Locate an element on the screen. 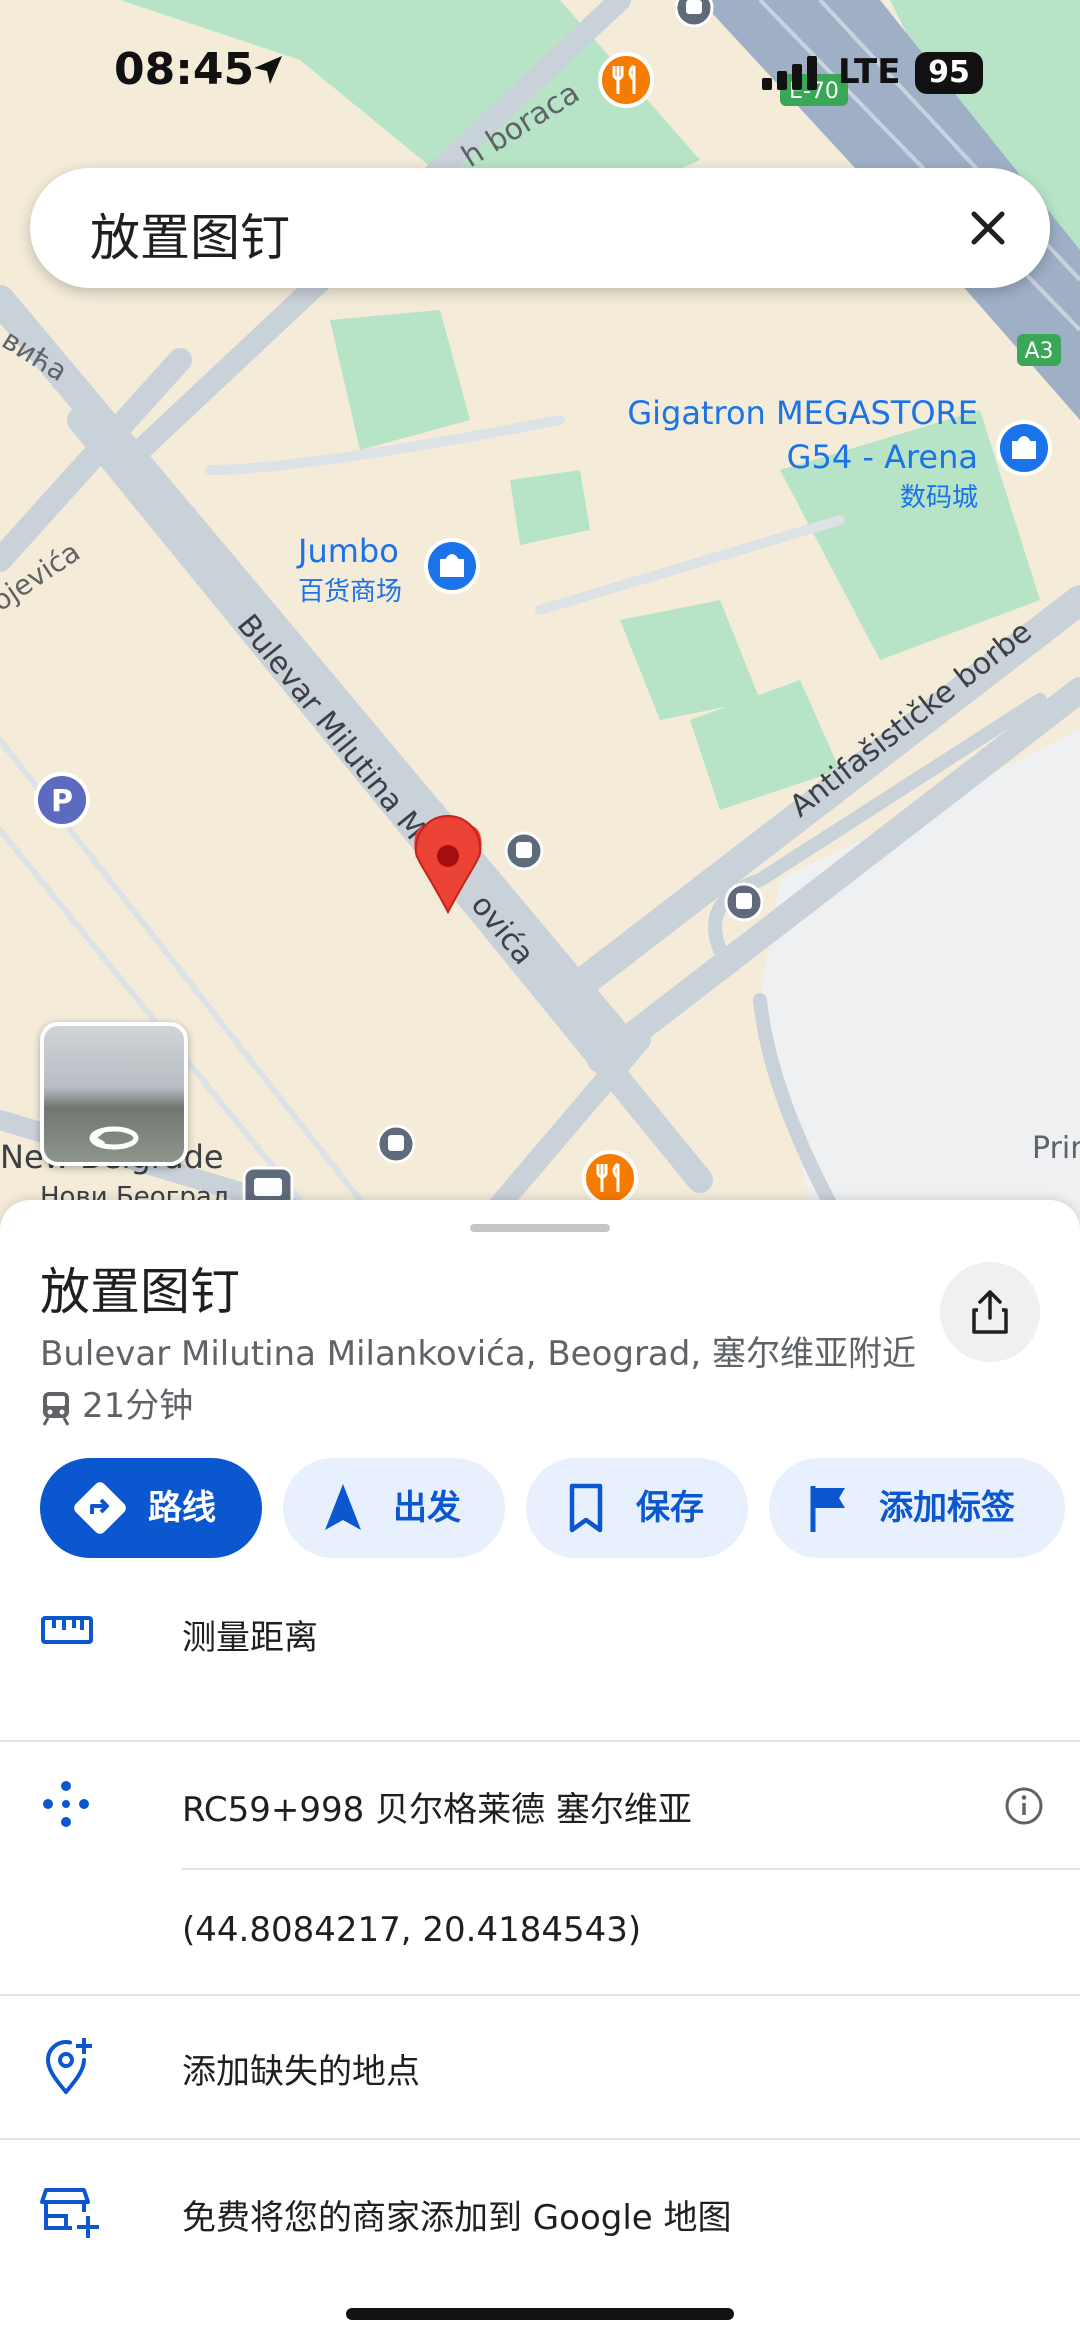 This screenshot has height=2341, width=1080. plus-code-icon is located at coordinates (66, 1804).